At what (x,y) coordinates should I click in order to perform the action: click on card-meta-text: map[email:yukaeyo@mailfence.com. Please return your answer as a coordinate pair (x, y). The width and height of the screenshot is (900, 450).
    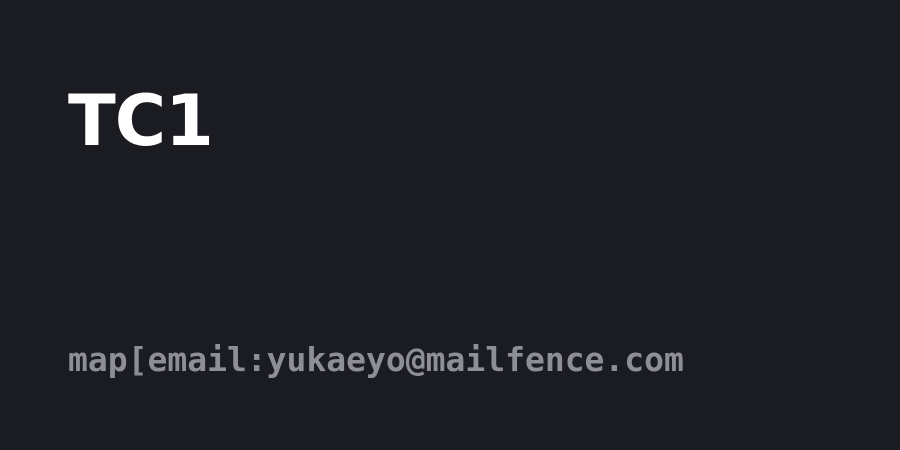
    Looking at the image, I should click on (376, 359).